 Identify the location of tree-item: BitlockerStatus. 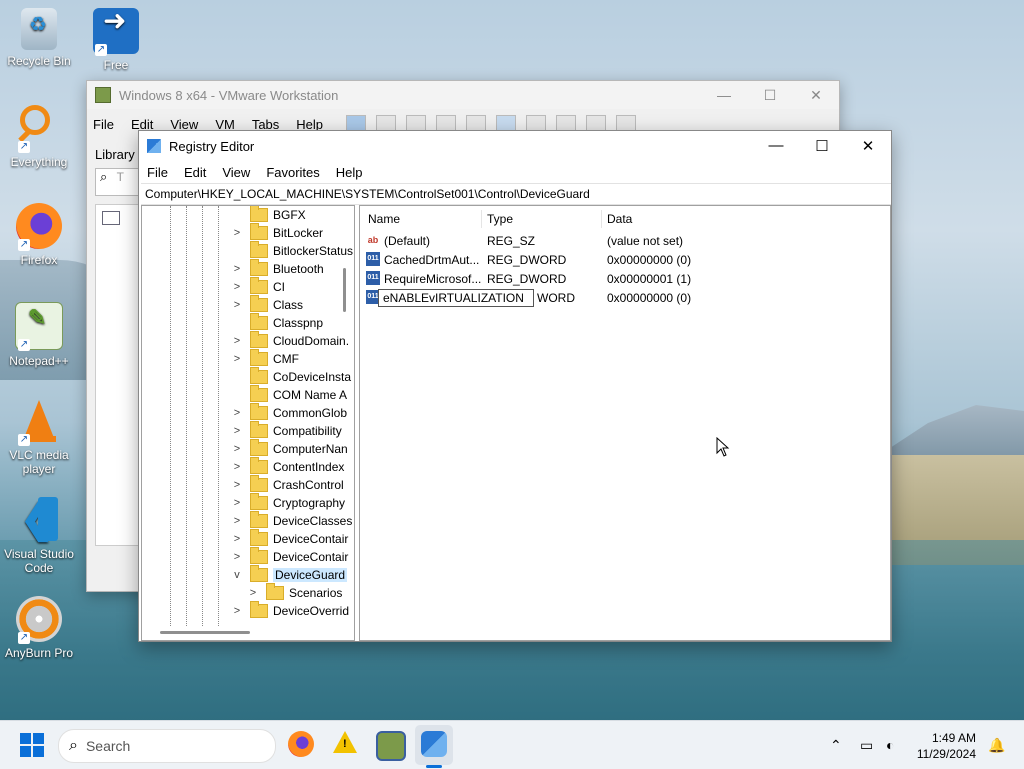
(291, 250).